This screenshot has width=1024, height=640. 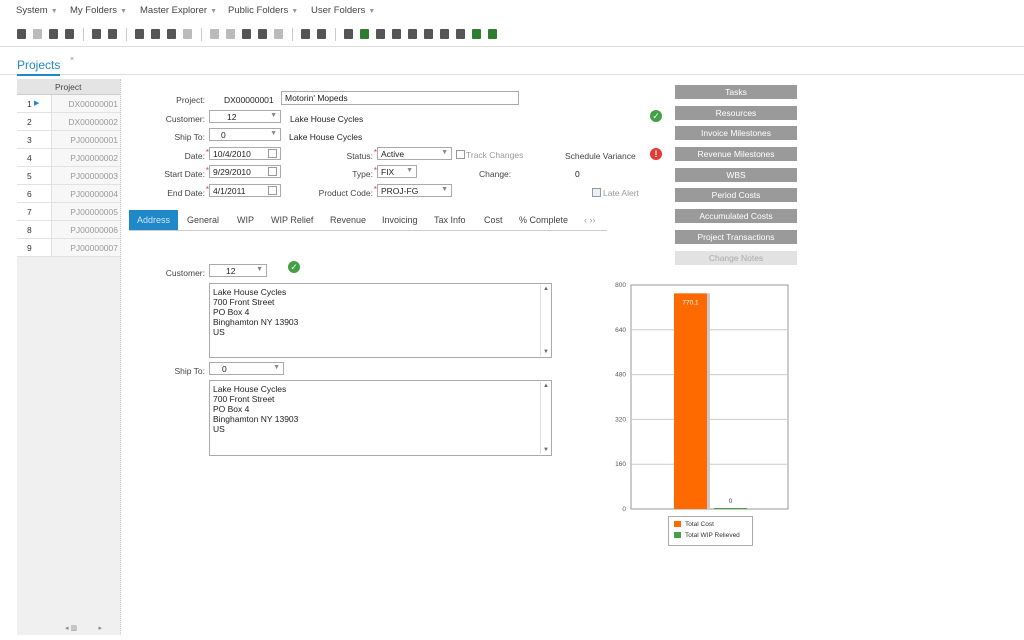 I want to click on tab-invoicing: Invoicing, so click(x=400, y=220).